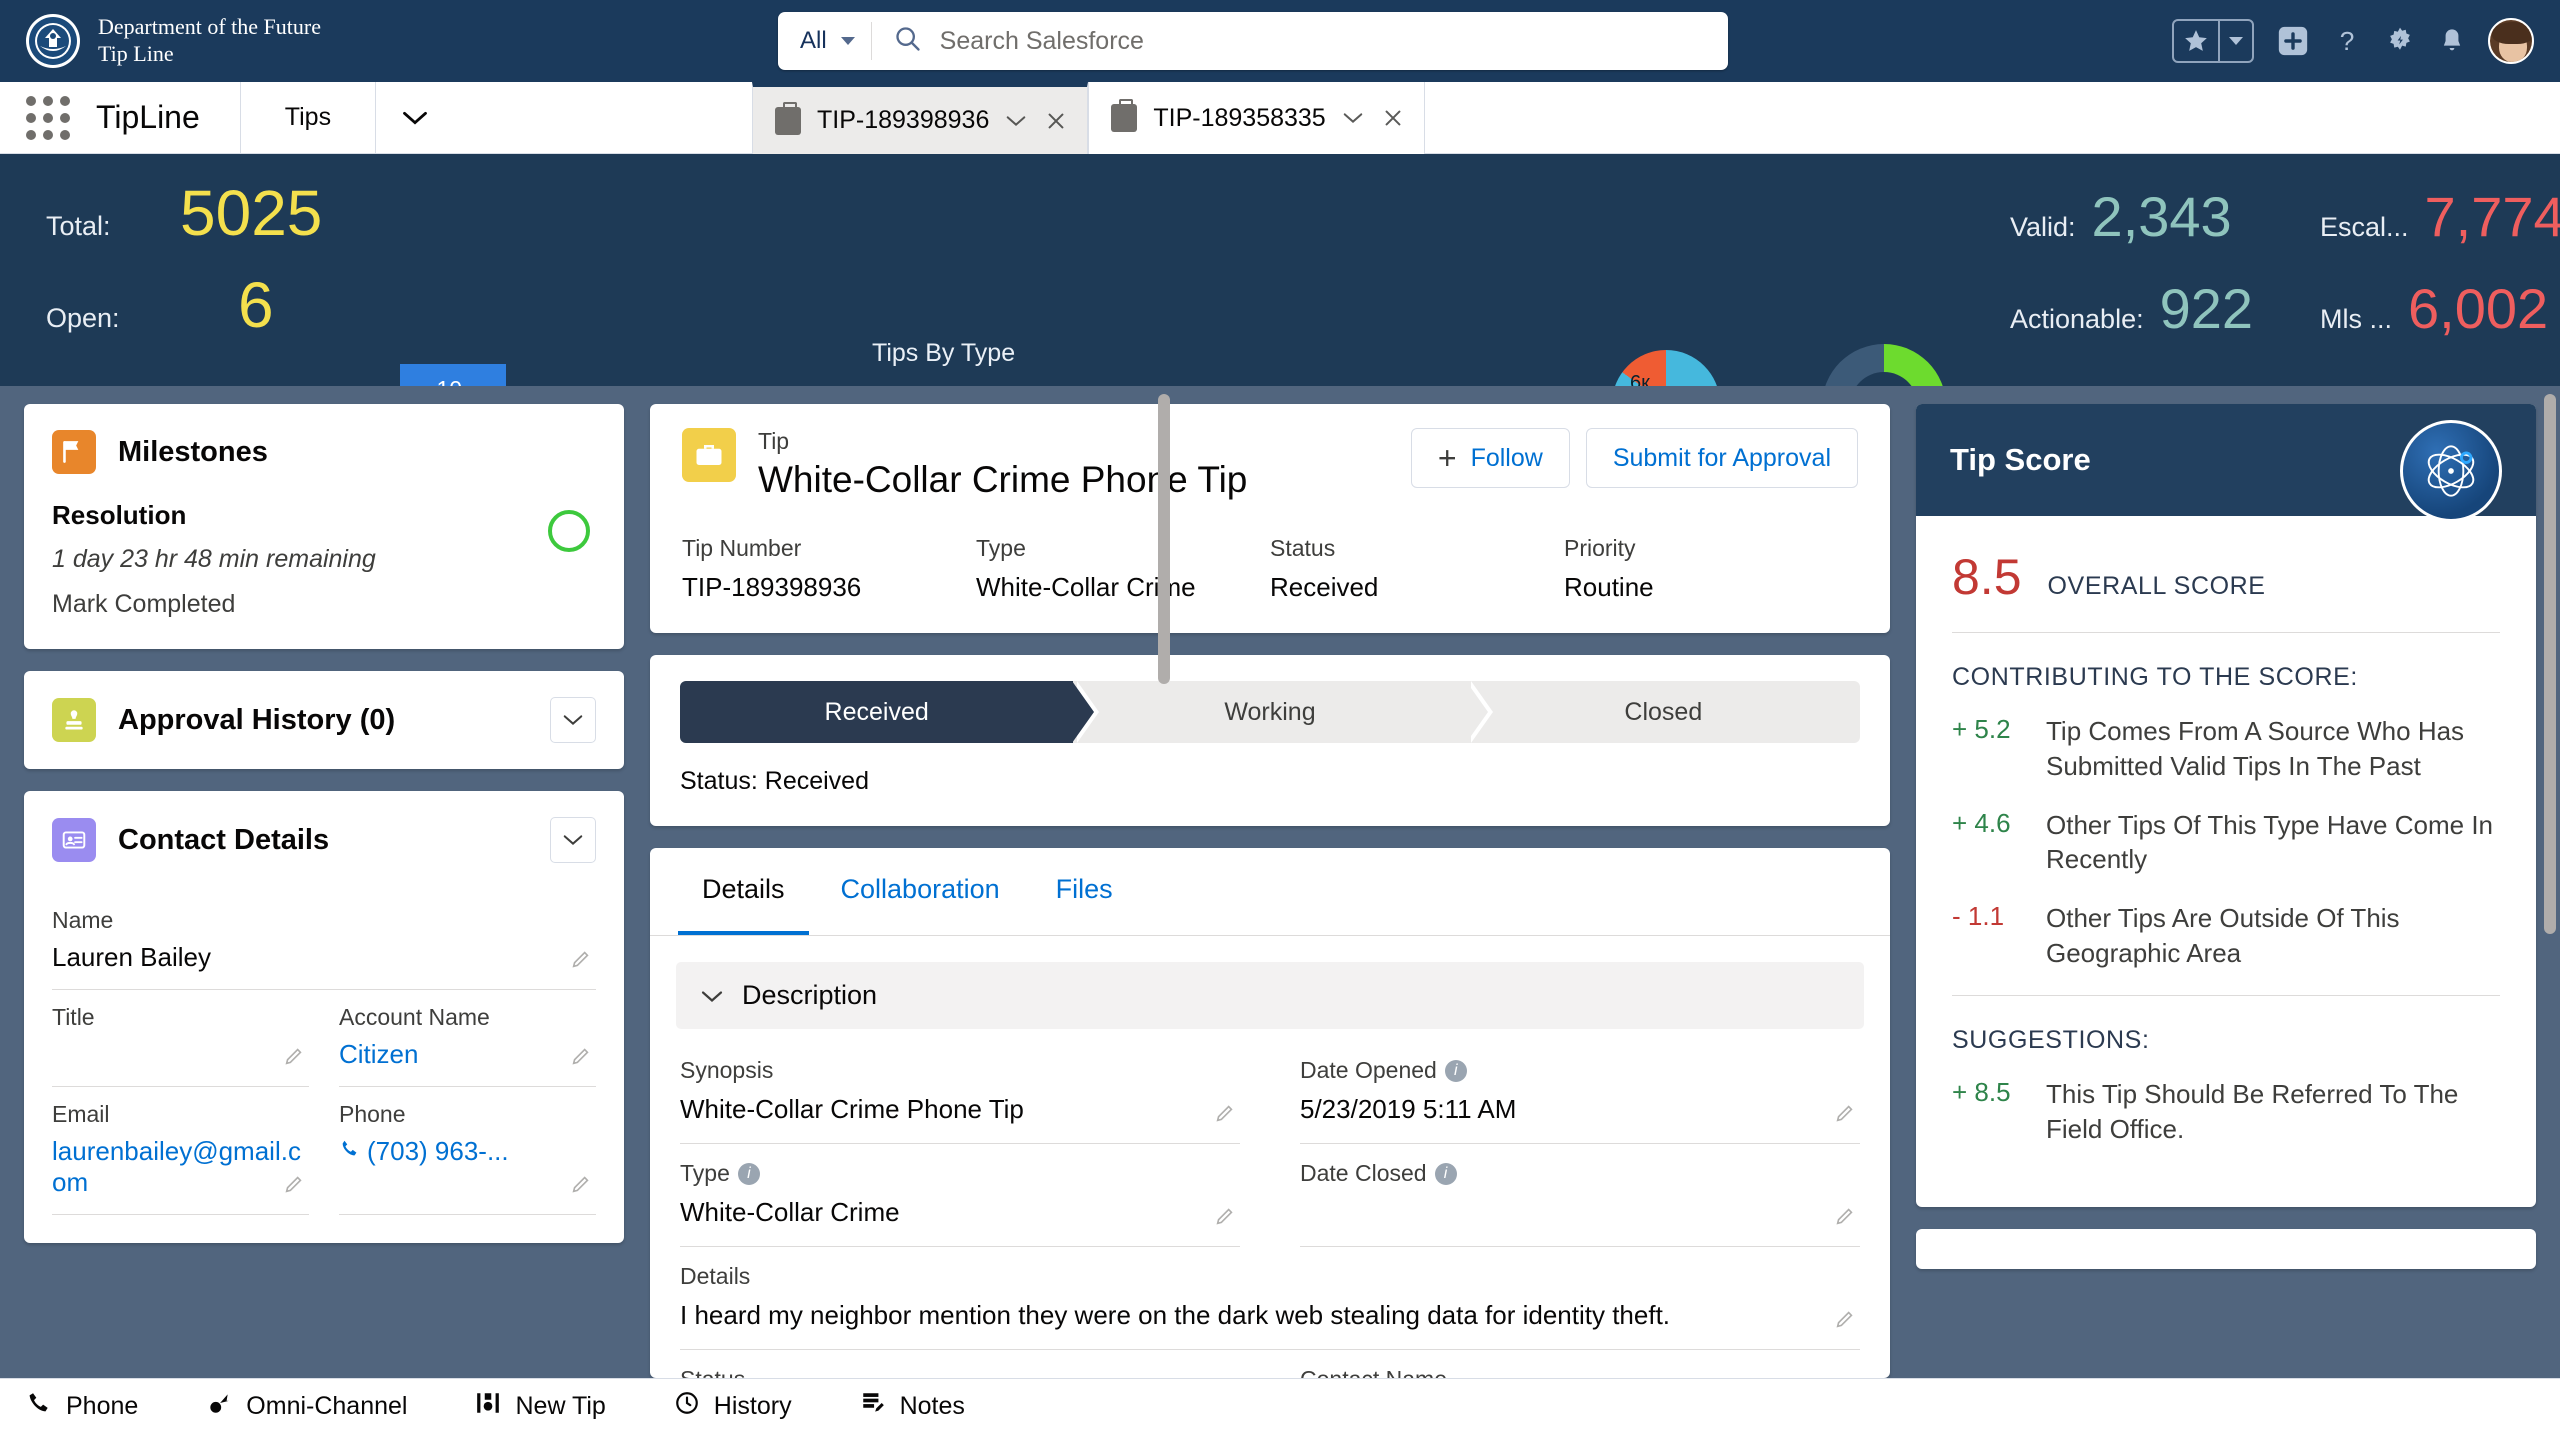  I want to click on notifications-bell-icon, so click(2452, 41).